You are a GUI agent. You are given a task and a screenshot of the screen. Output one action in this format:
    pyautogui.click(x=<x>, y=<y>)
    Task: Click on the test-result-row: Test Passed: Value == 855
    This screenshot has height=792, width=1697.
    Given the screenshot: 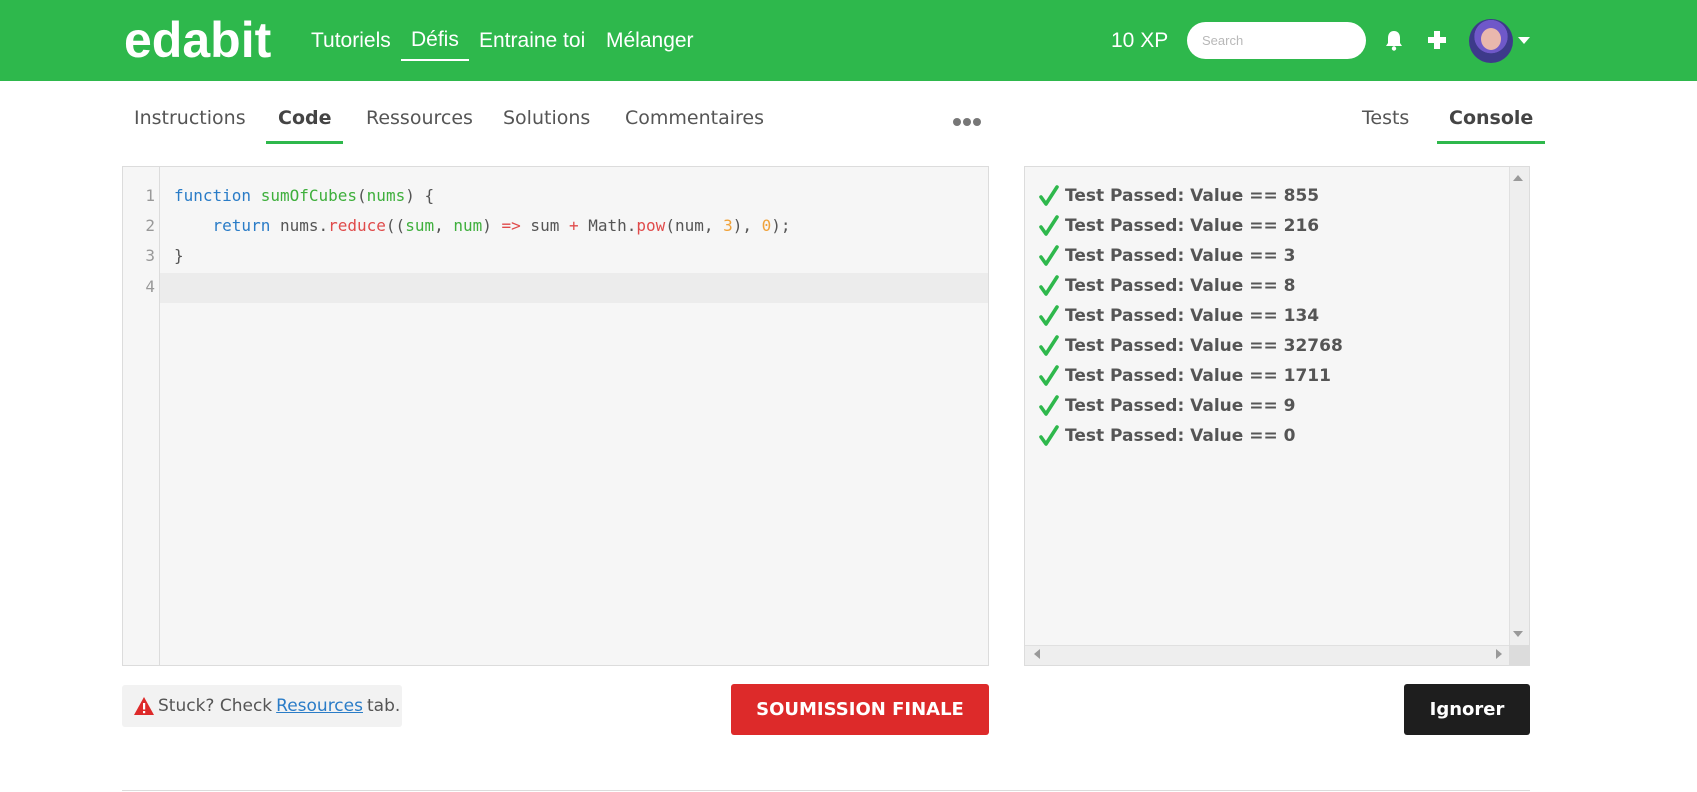 What is the action you would take?
    pyautogui.click(x=1179, y=196)
    